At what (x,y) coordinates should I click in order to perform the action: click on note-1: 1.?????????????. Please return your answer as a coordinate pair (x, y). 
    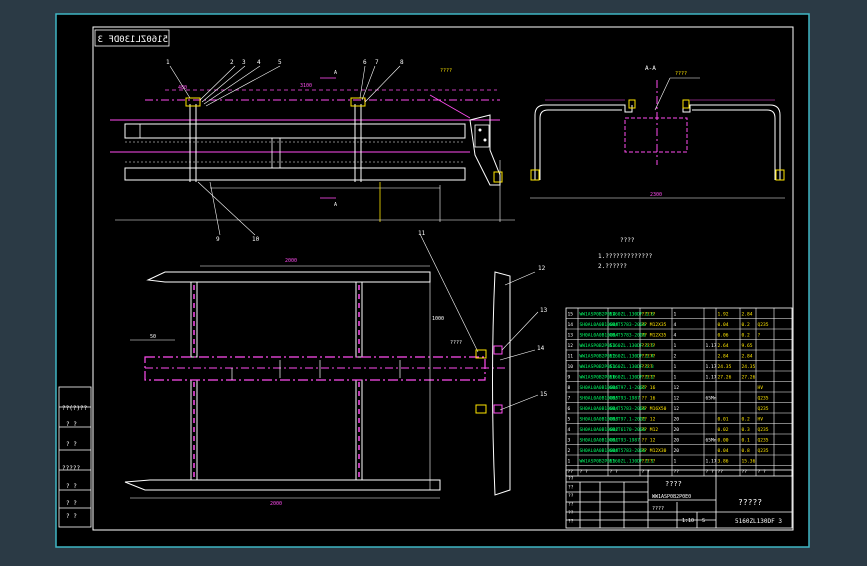
    Looking at the image, I should click on (625, 256).